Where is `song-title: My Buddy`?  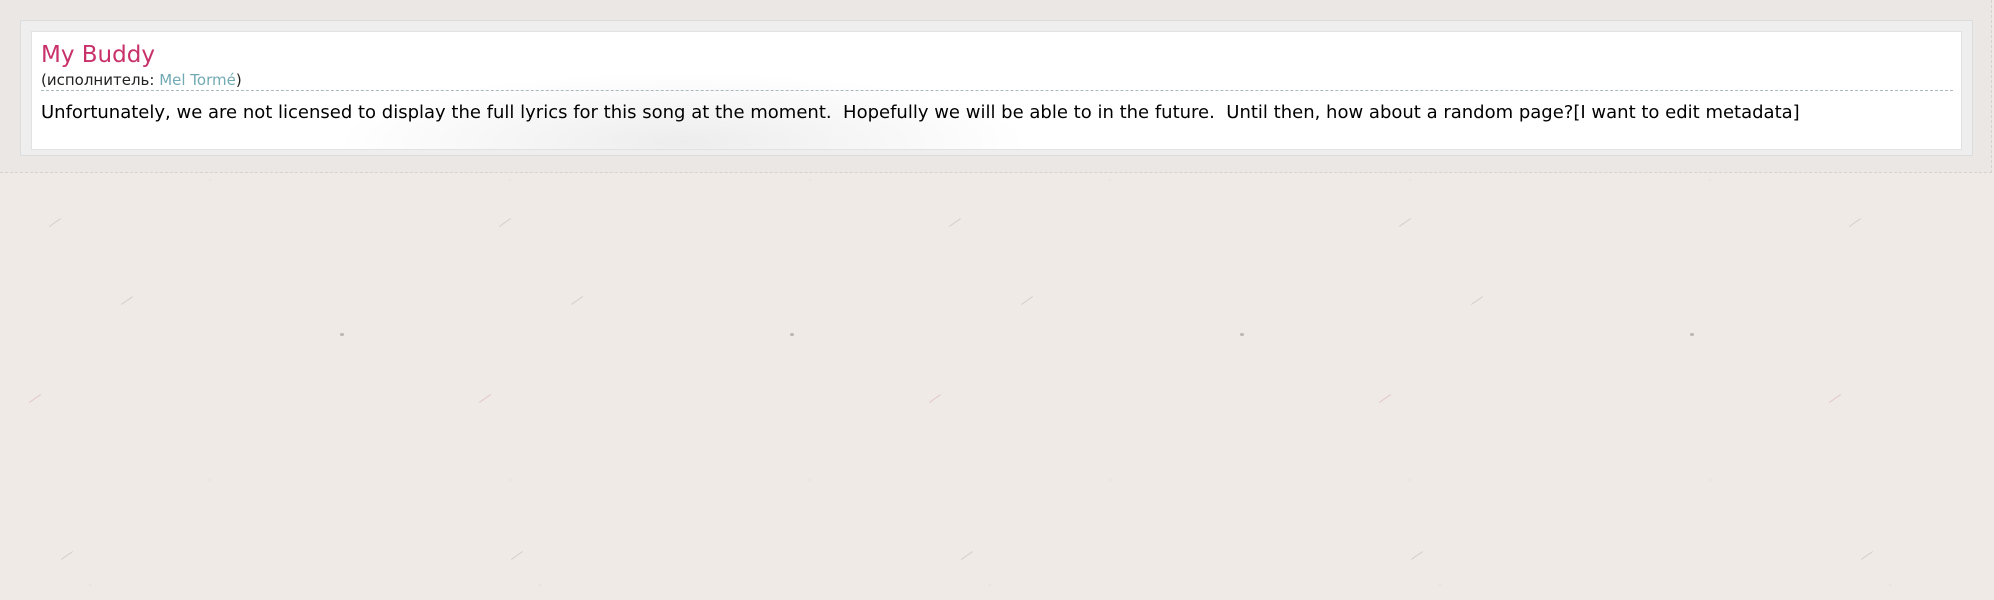
song-title: My Buddy is located at coordinates (98, 55).